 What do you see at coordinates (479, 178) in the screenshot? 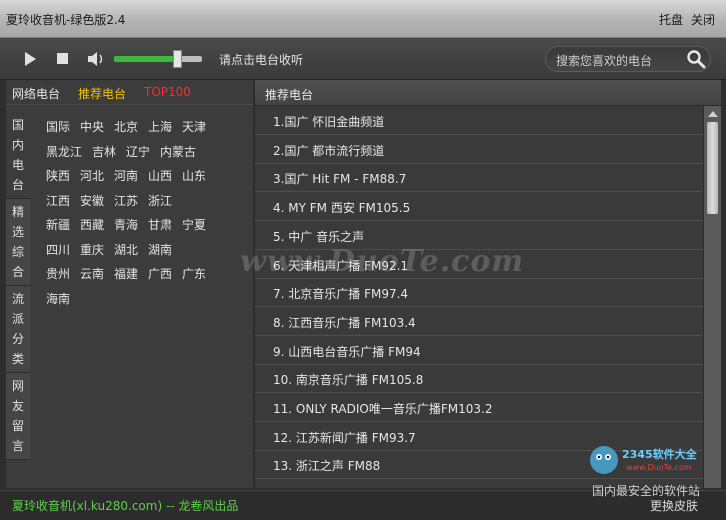
I see `station-row: 3.国广 Hit FM - FM88.7` at bounding box center [479, 178].